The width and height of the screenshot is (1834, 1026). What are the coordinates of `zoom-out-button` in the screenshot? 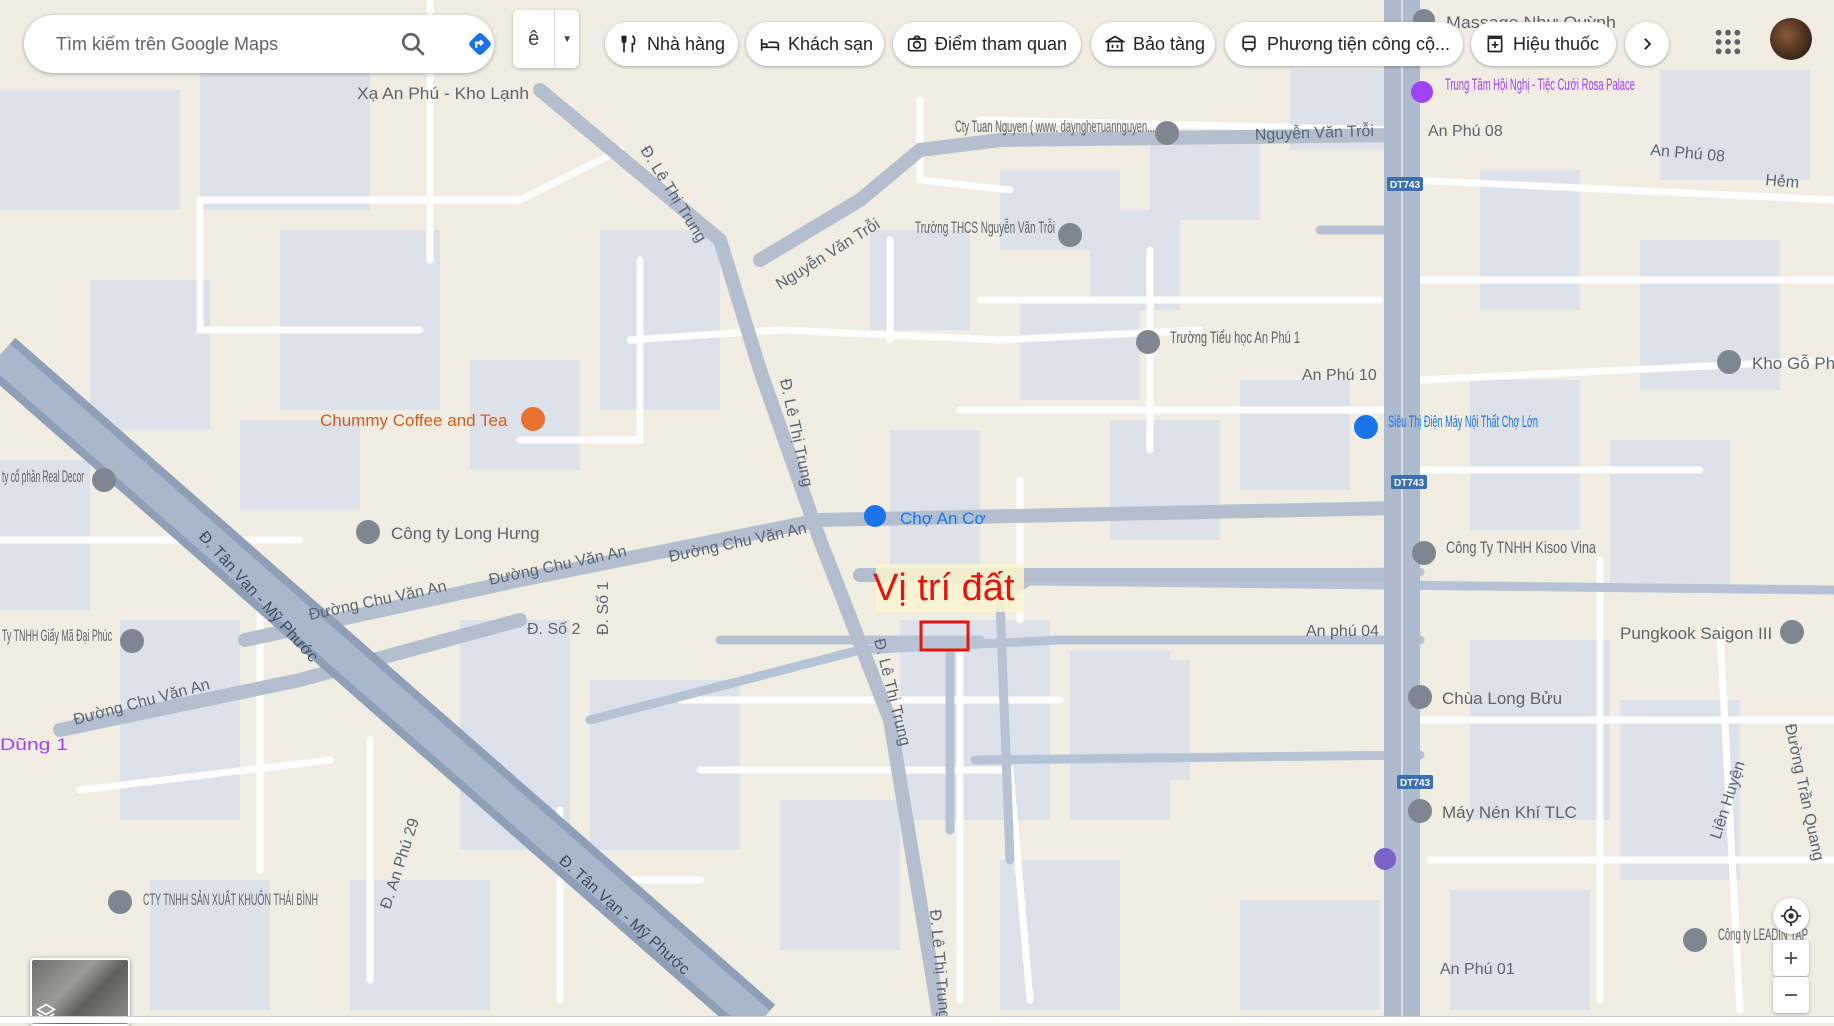 It's located at (1791, 995).